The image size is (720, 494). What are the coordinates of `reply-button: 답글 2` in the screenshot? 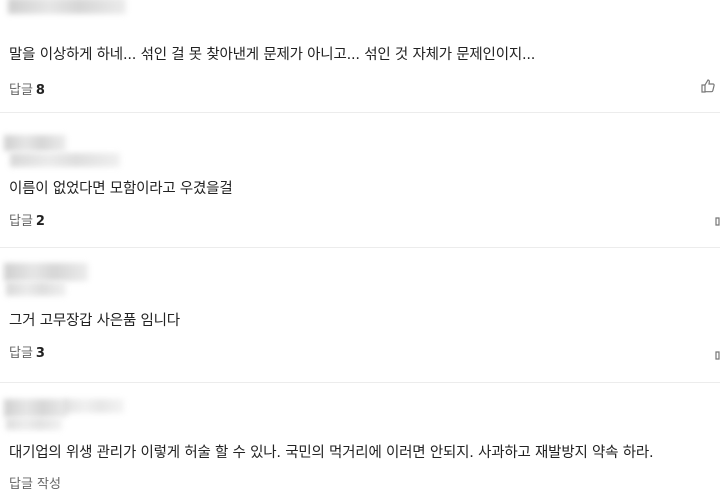 It's located at (27, 219).